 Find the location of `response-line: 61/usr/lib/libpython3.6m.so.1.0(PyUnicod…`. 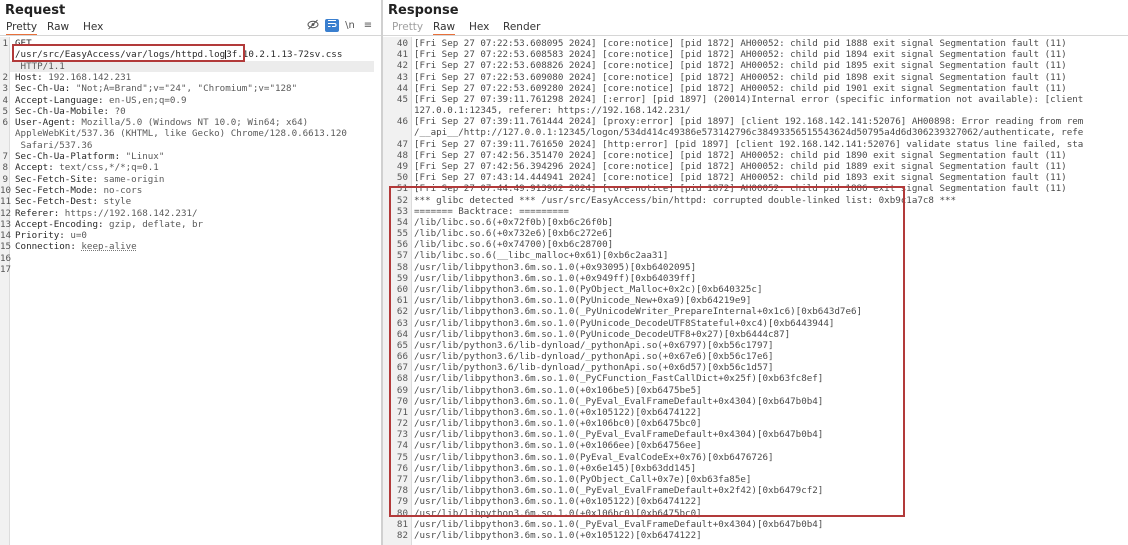

response-line: 61/usr/lib/libpython3.6m.so.1.0(PyUnicod… is located at coordinates (755, 300).